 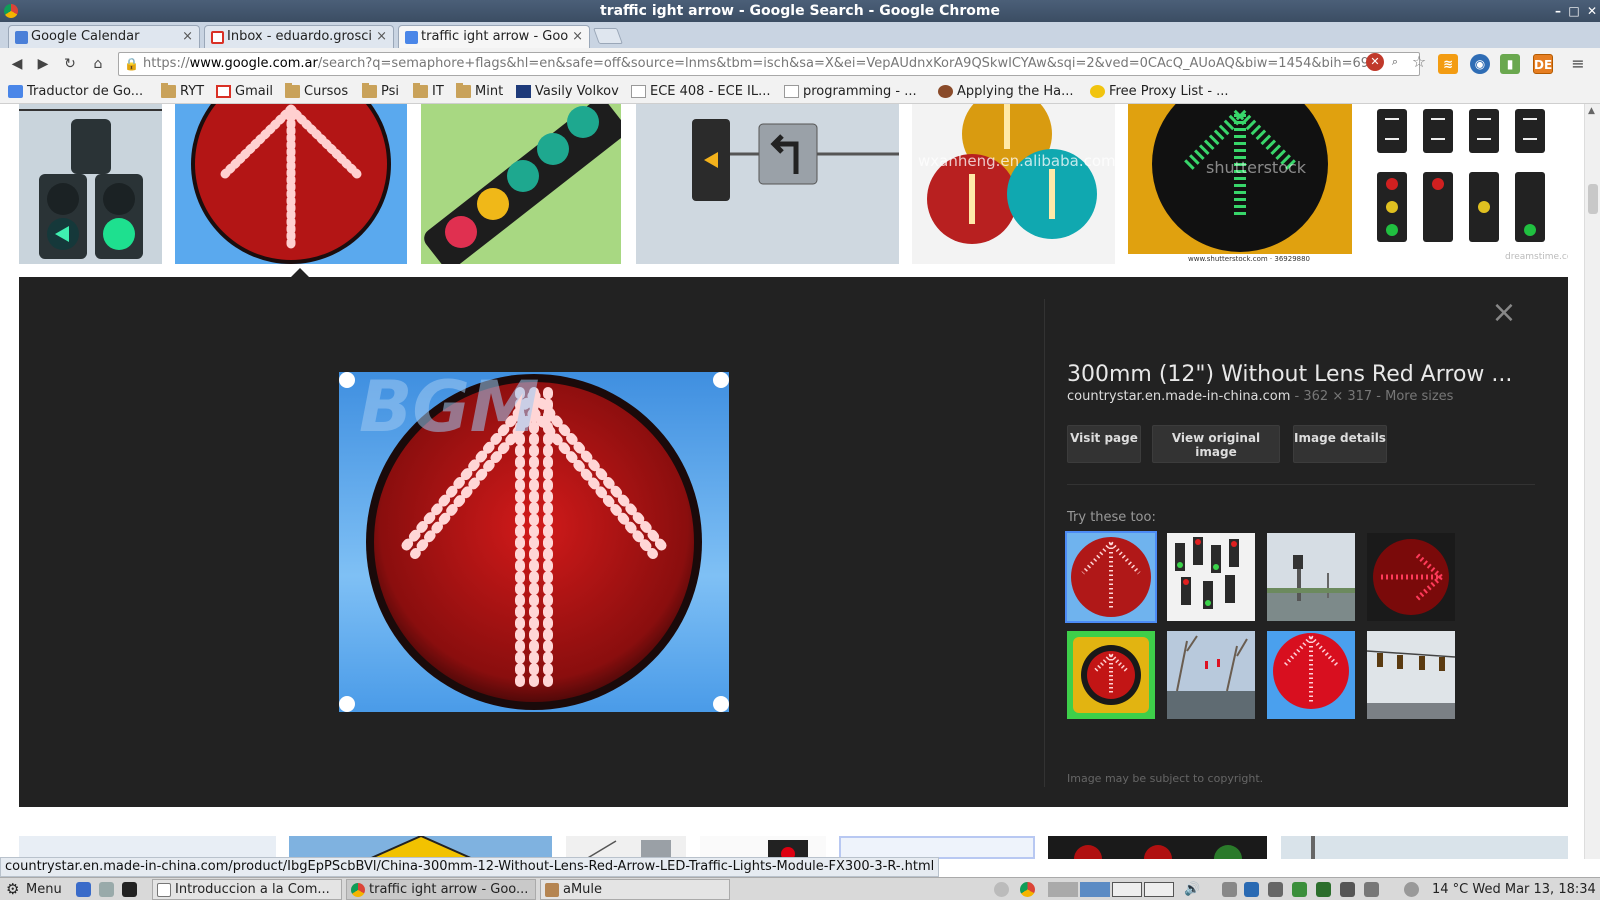 What do you see at coordinates (1504, 313) in the screenshot?
I see `close-preview-icon: ×` at bounding box center [1504, 313].